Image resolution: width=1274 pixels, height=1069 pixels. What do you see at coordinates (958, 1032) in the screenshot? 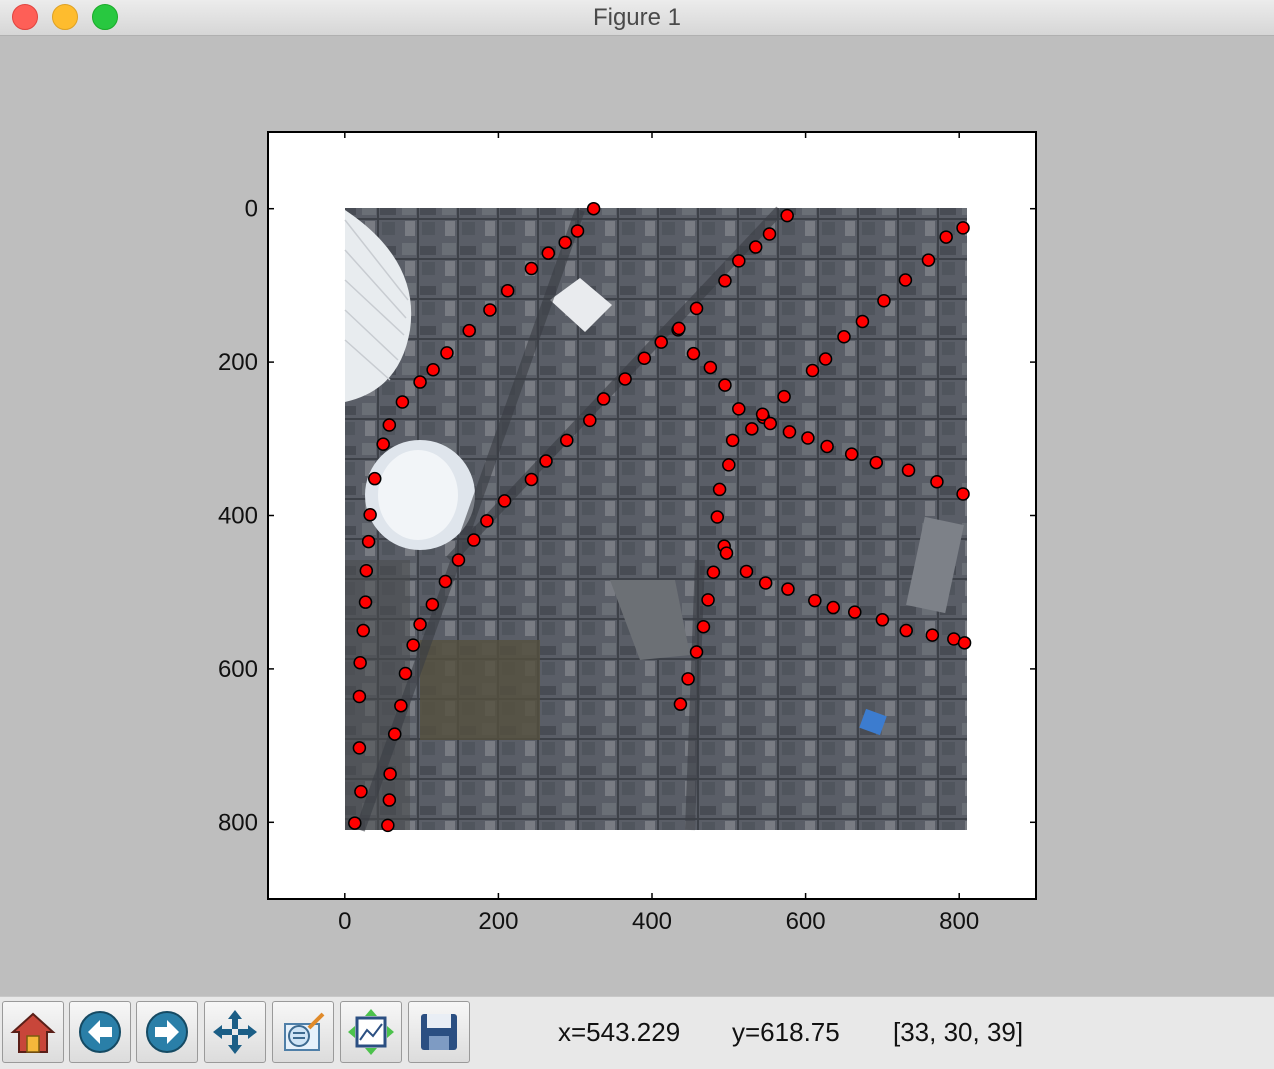
I see `pixel-value-readout: [33, 30, 39]` at bounding box center [958, 1032].